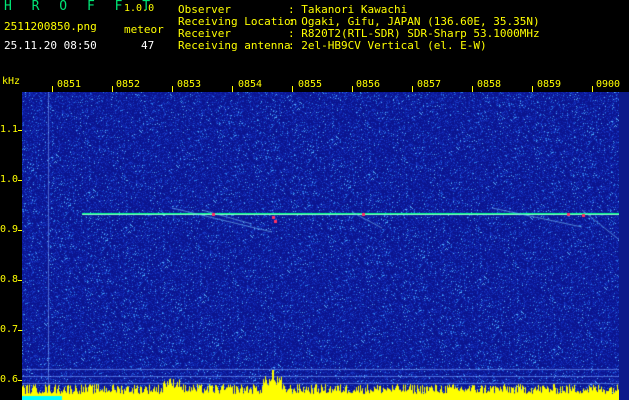 Image resolution: width=629 pixels, height=400 pixels. What do you see at coordinates (50, 26) in the screenshot?
I see `file-name: 2511200850.png` at bounding box center [50, 26].